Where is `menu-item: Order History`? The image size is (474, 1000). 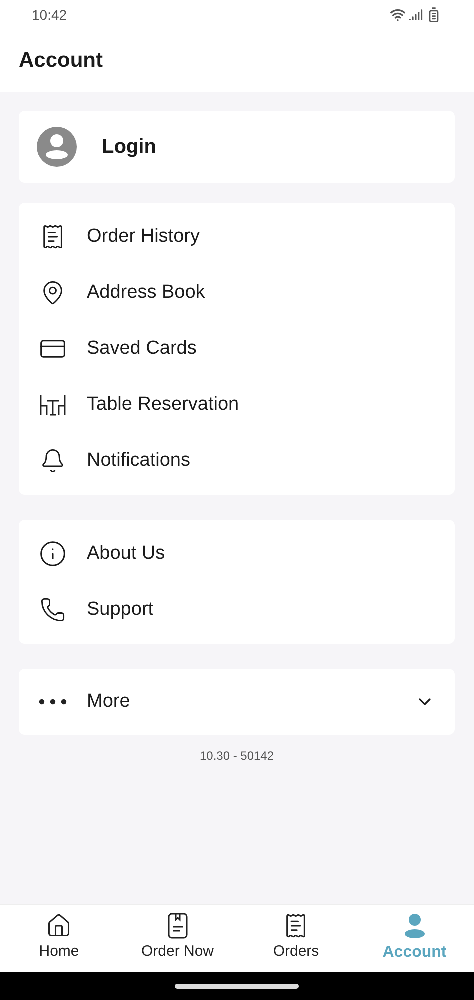 menu-item: Order History is located at coordinates (237, 237).